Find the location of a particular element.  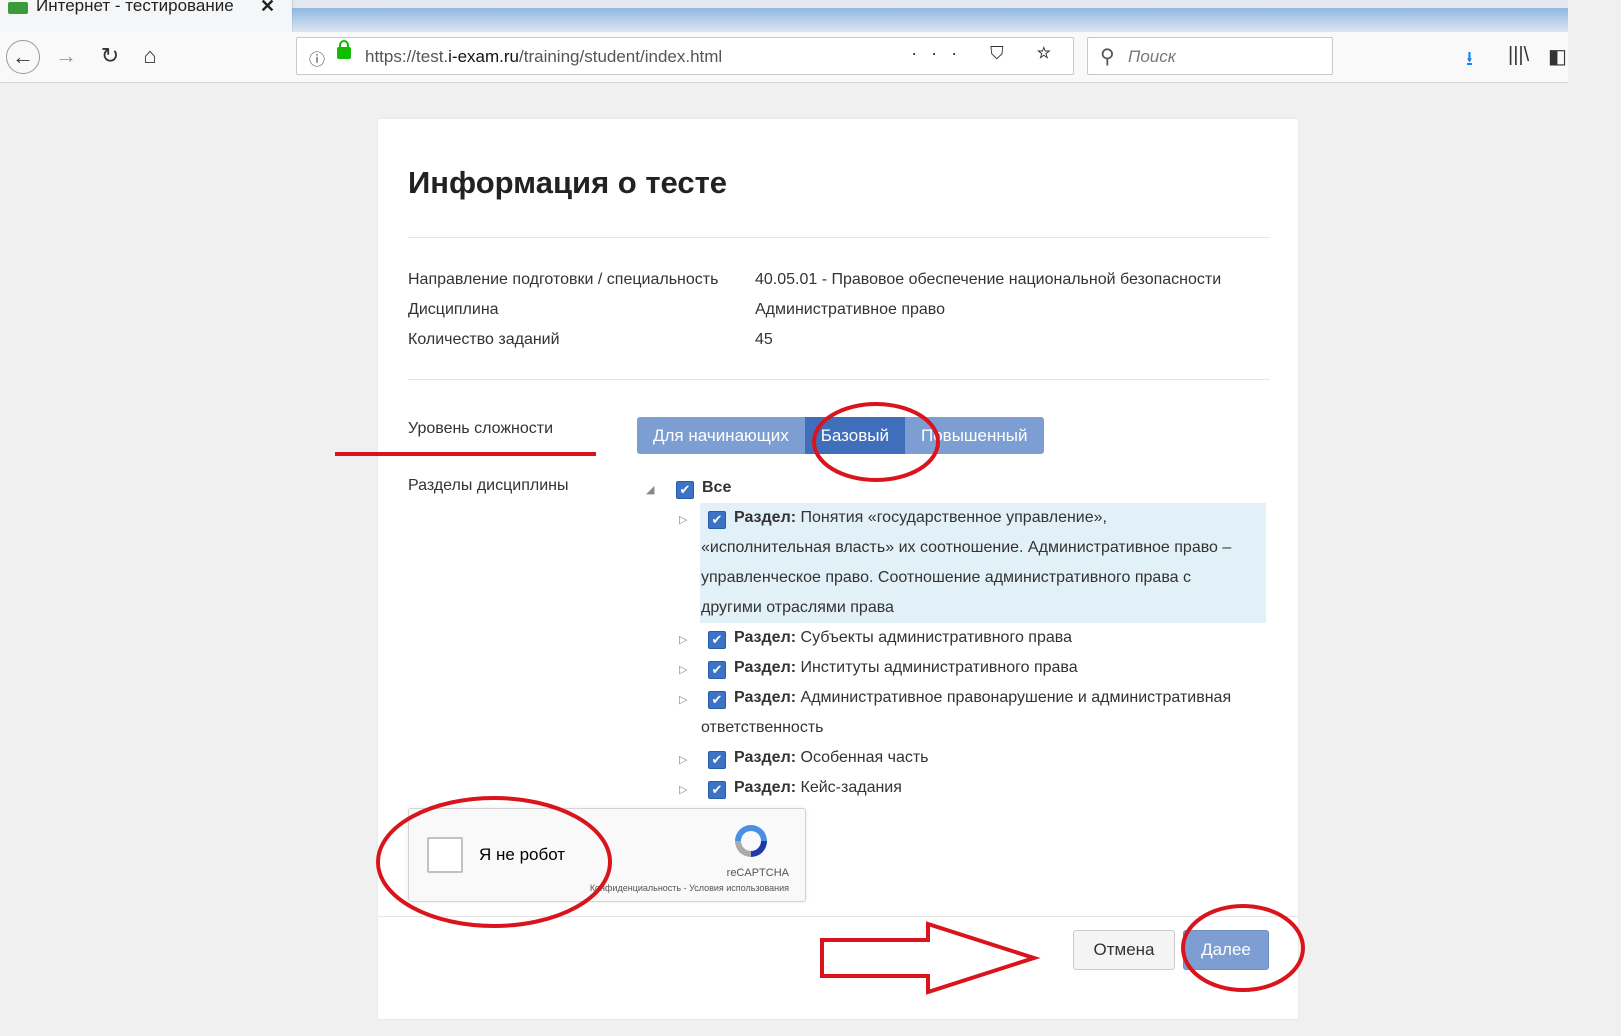

close-icon: ✕ is located at coordinates (267, 8).